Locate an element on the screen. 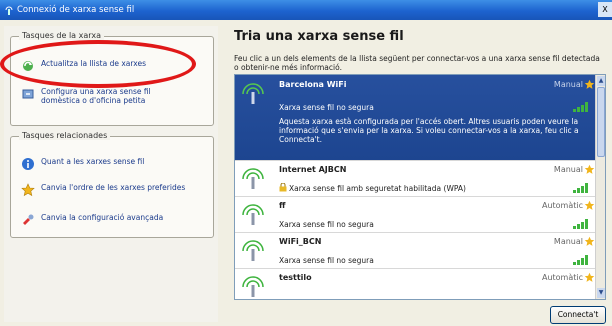 This screenshot has height=326, width=612. refresh-network-list-label: Actualitza la llista de xarxes is located at coordinates (93, 63).